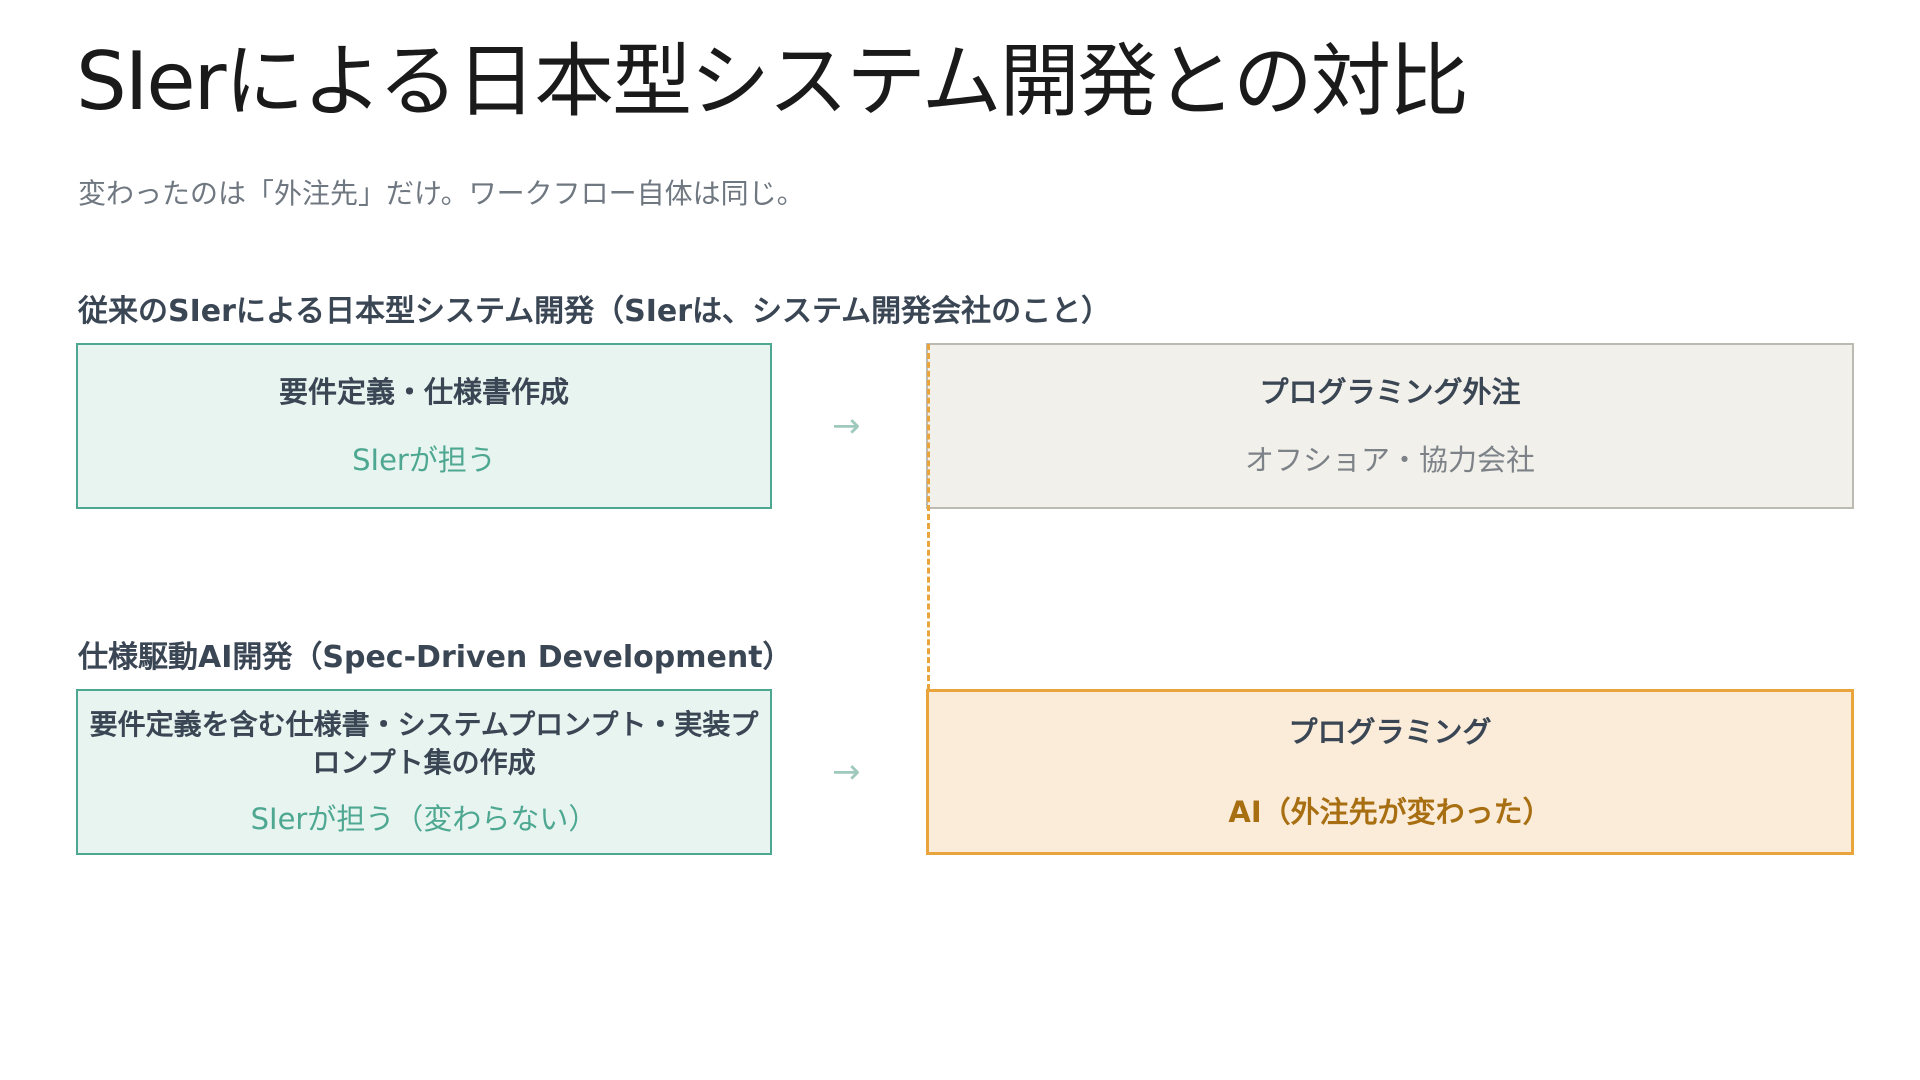 This screenshot has height=1080, width=1920. I want to click on sdd-spec-owner: SIerが担う（変わらない）, so click(424, 818).